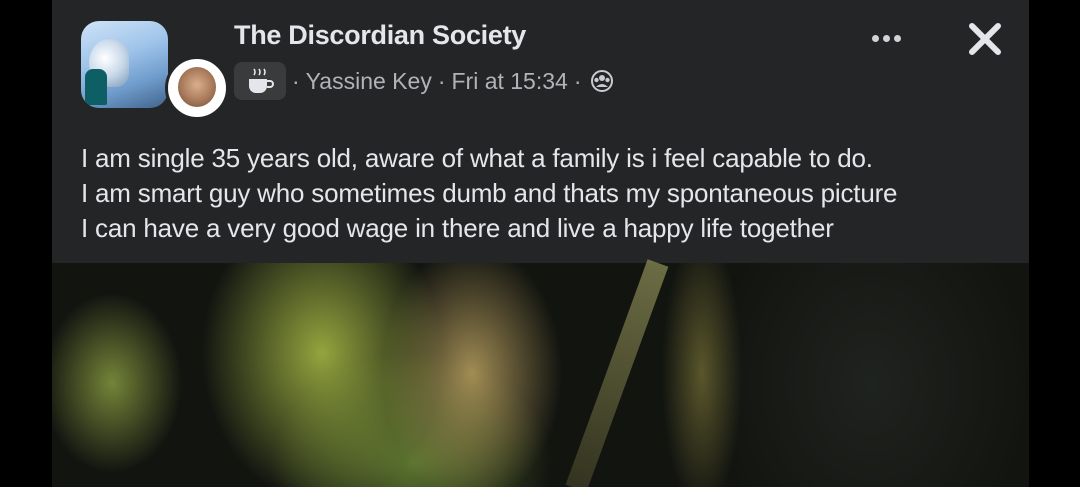  I want to click on post-meta: · Yassine Key · Fri at 15:34 ·, so click(424, 81).